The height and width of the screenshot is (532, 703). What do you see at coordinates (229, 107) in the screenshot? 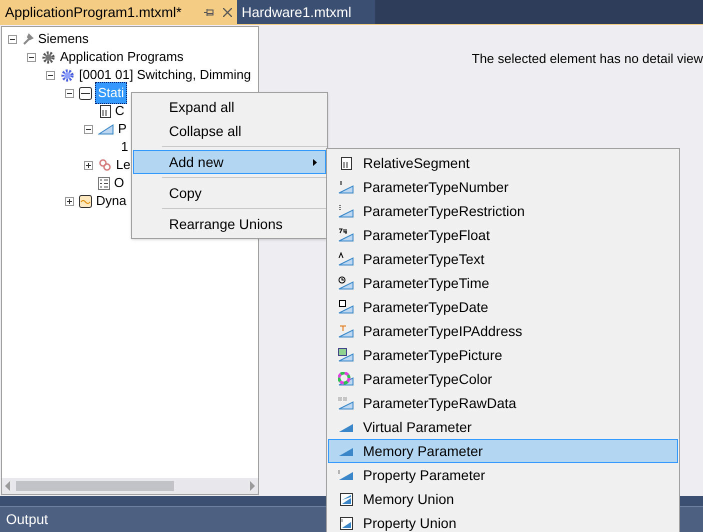
I see `menu-item: Expand all` at bounding box center [229, 107].